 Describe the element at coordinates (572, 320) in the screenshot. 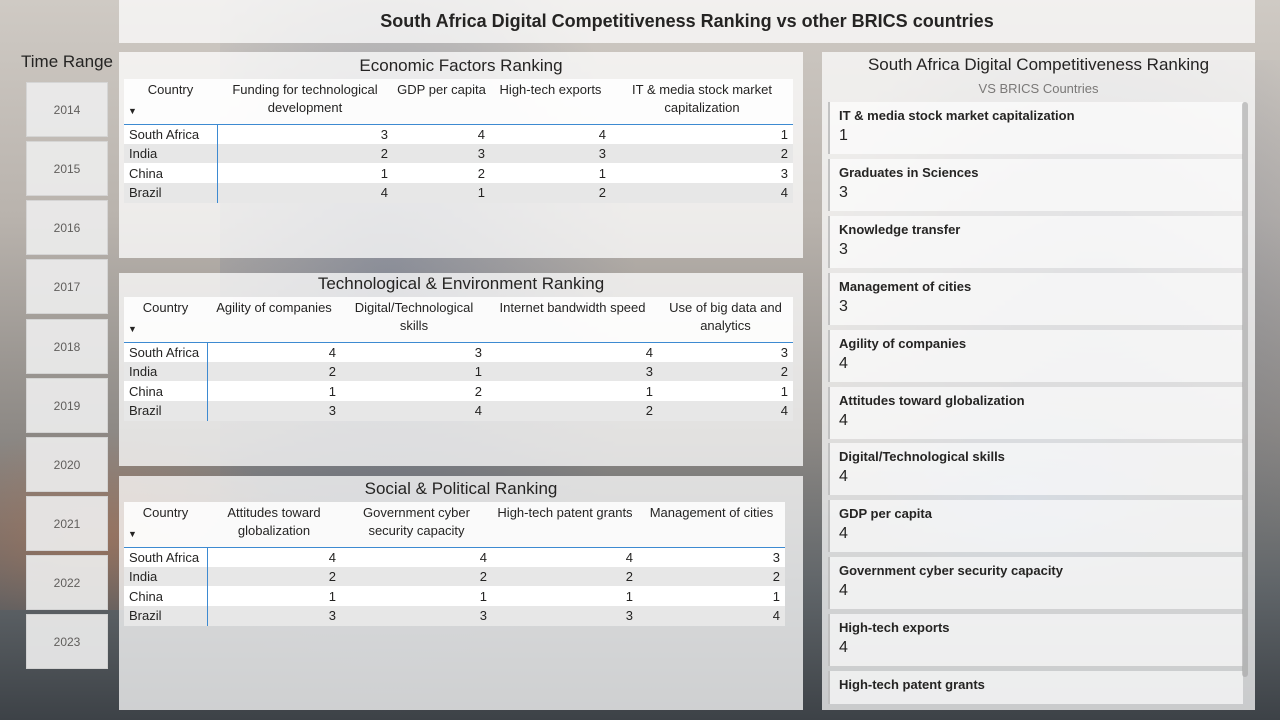

I see `column-header: Internet bandwidth speed` at that location.